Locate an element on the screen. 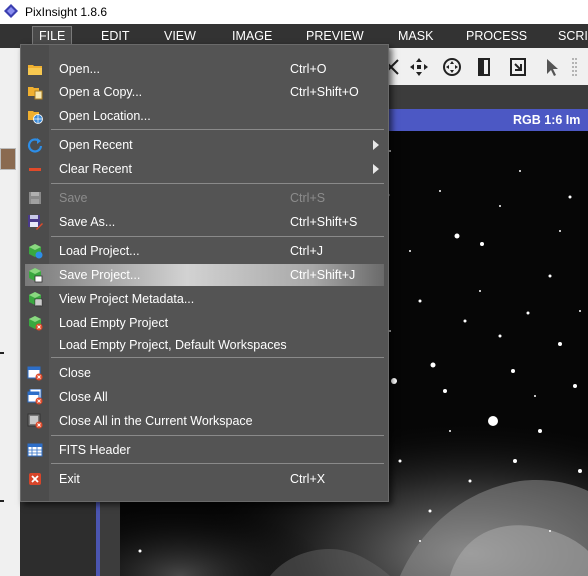  menu-item-save-as: Save As... Ctrl+Shift+S is located at coordinates (204, 222).